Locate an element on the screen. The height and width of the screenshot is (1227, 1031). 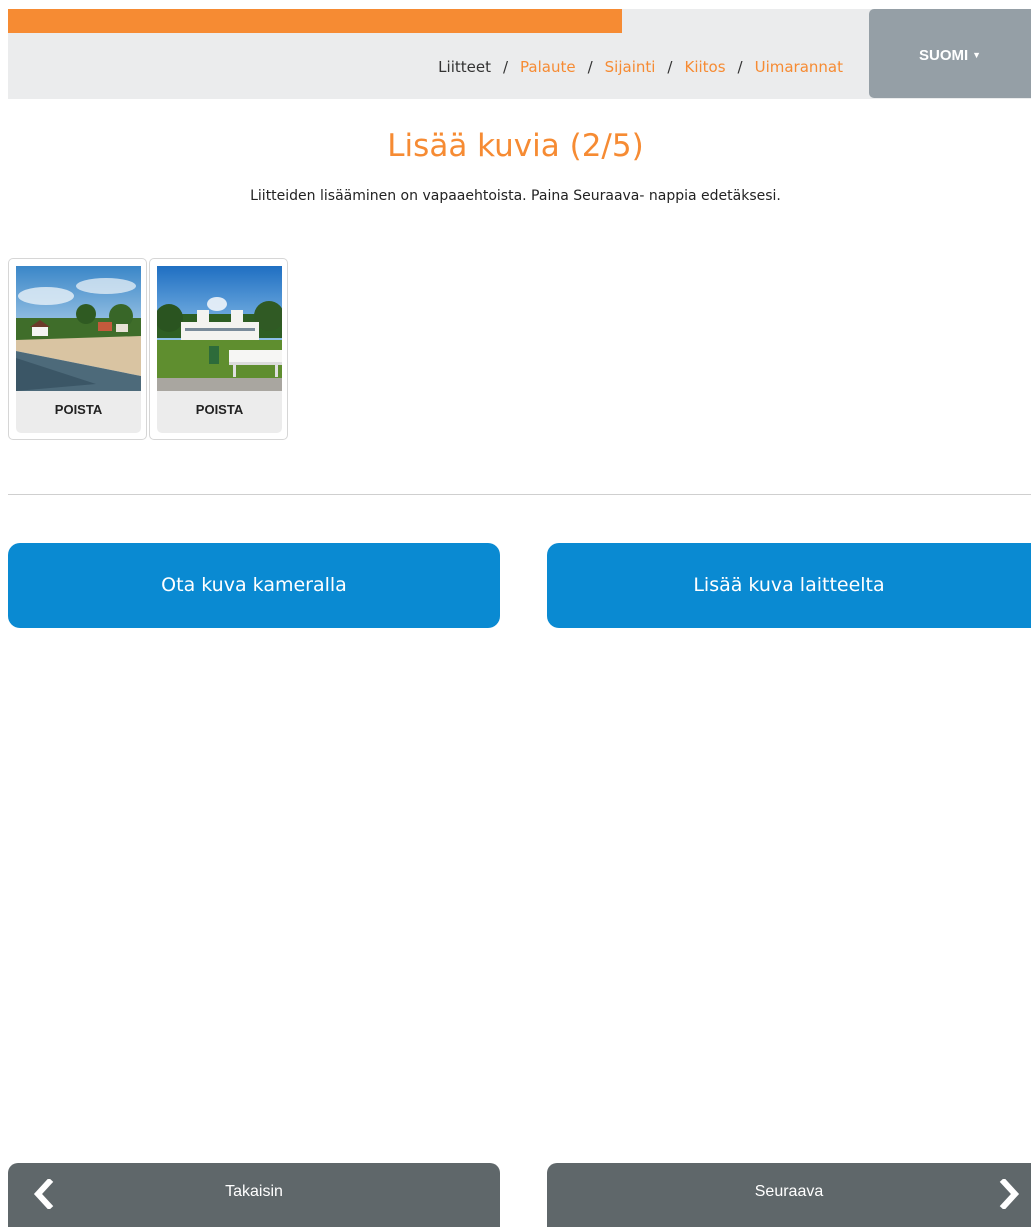
language-selector-button: SUOMI ▼ is located at coordinates (950, 53).